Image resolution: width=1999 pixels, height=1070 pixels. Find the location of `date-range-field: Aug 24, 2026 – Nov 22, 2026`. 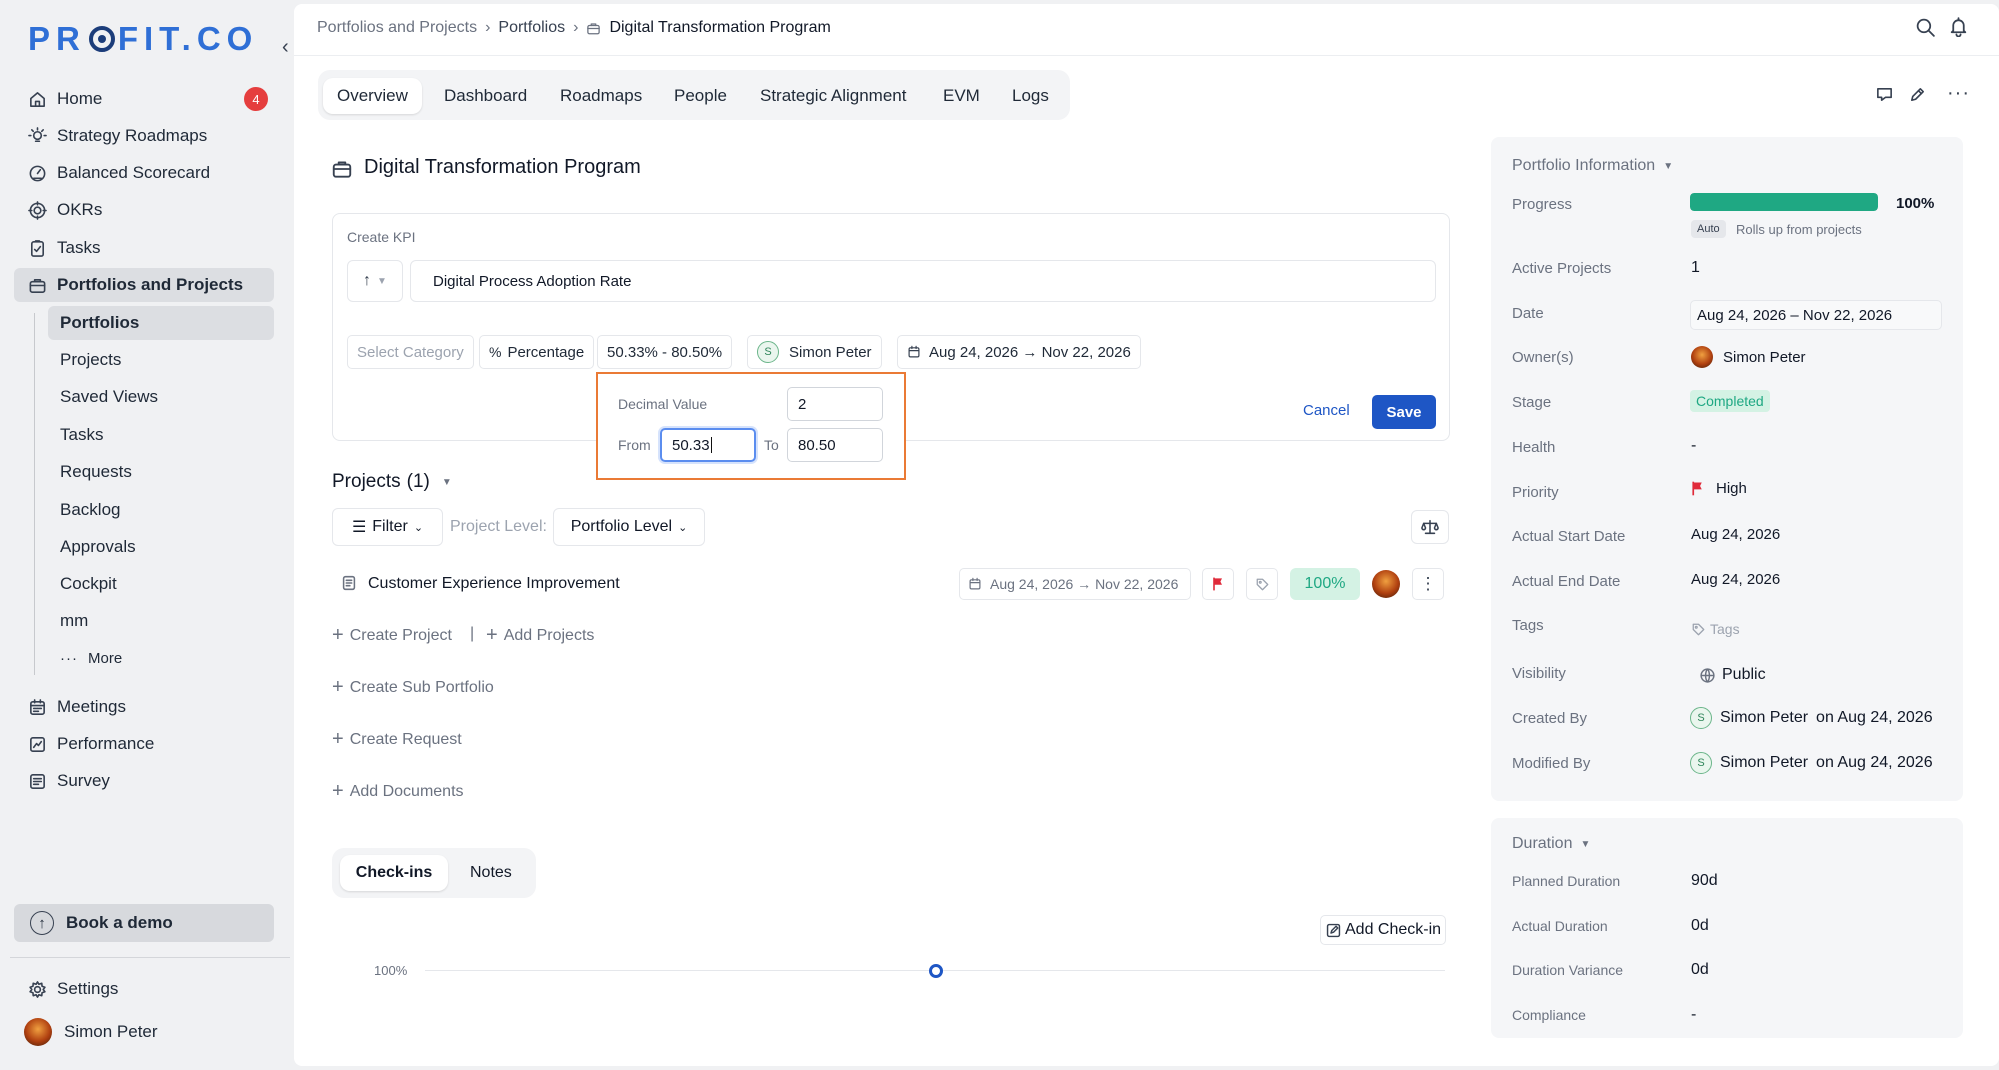

date-range-field: Aug 24, 2026 – Nov 22, 2026 is located at coordinates (1816, 315).